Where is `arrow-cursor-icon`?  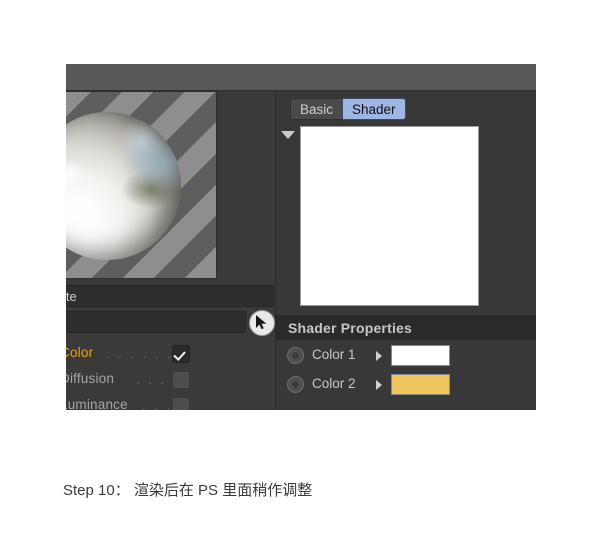
arrow-cursor-icon is located at coordinates (262, 323).